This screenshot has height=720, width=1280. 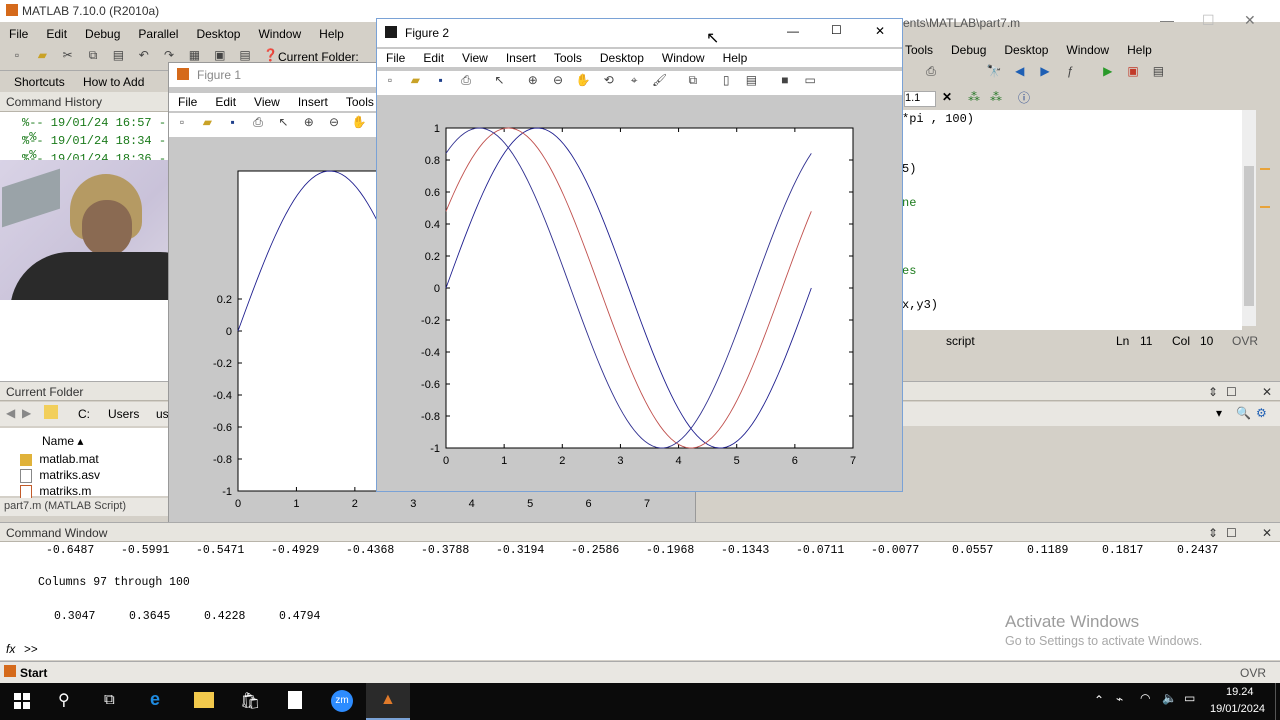 I want to click on stack-icon: ▤, so click(x=1158, y=71).